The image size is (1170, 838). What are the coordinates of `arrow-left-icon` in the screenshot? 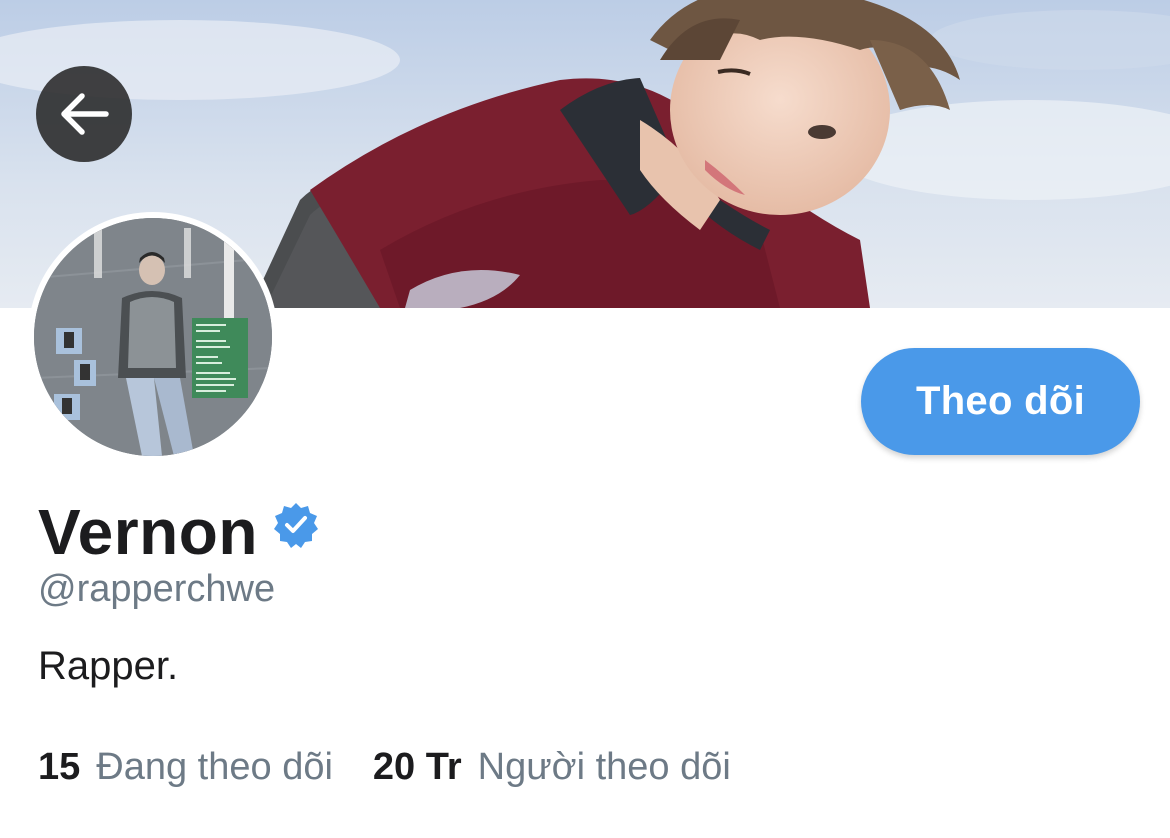 It's located at (85, 114).